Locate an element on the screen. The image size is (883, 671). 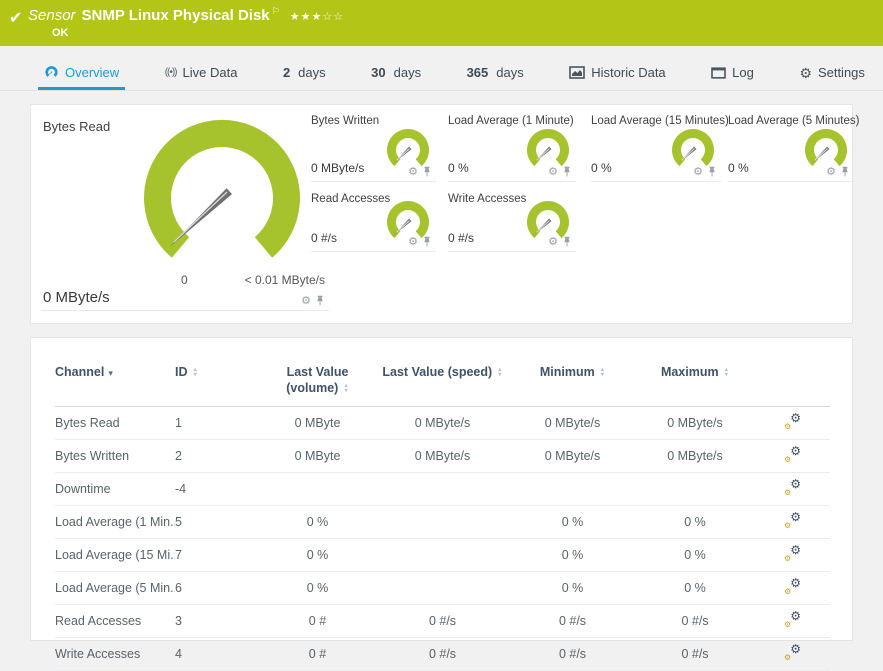
tab-number: 30 is located at coordinates (378, 72).